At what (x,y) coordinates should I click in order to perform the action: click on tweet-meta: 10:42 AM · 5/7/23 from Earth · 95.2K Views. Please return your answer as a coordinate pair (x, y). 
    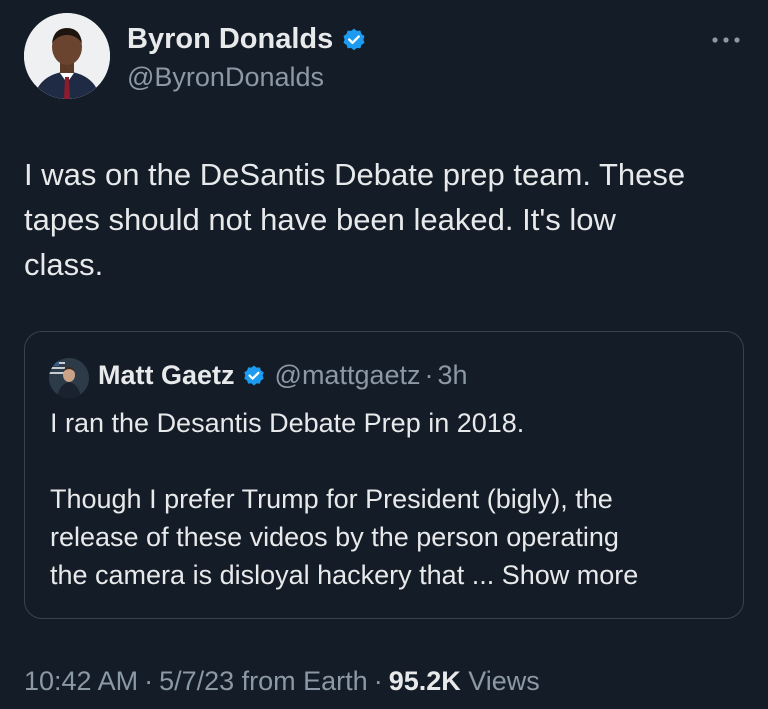
    Looking at the image, I should click on (282, 681).